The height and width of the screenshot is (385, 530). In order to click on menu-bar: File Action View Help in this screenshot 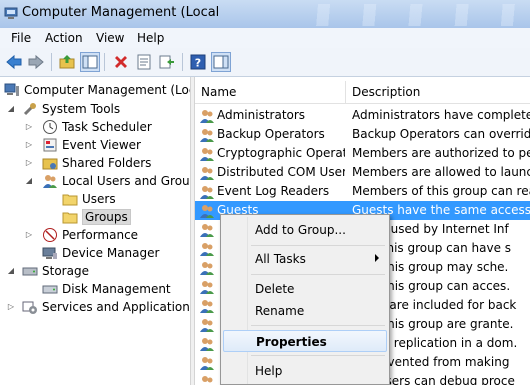, I will do `click(265, 38)`.